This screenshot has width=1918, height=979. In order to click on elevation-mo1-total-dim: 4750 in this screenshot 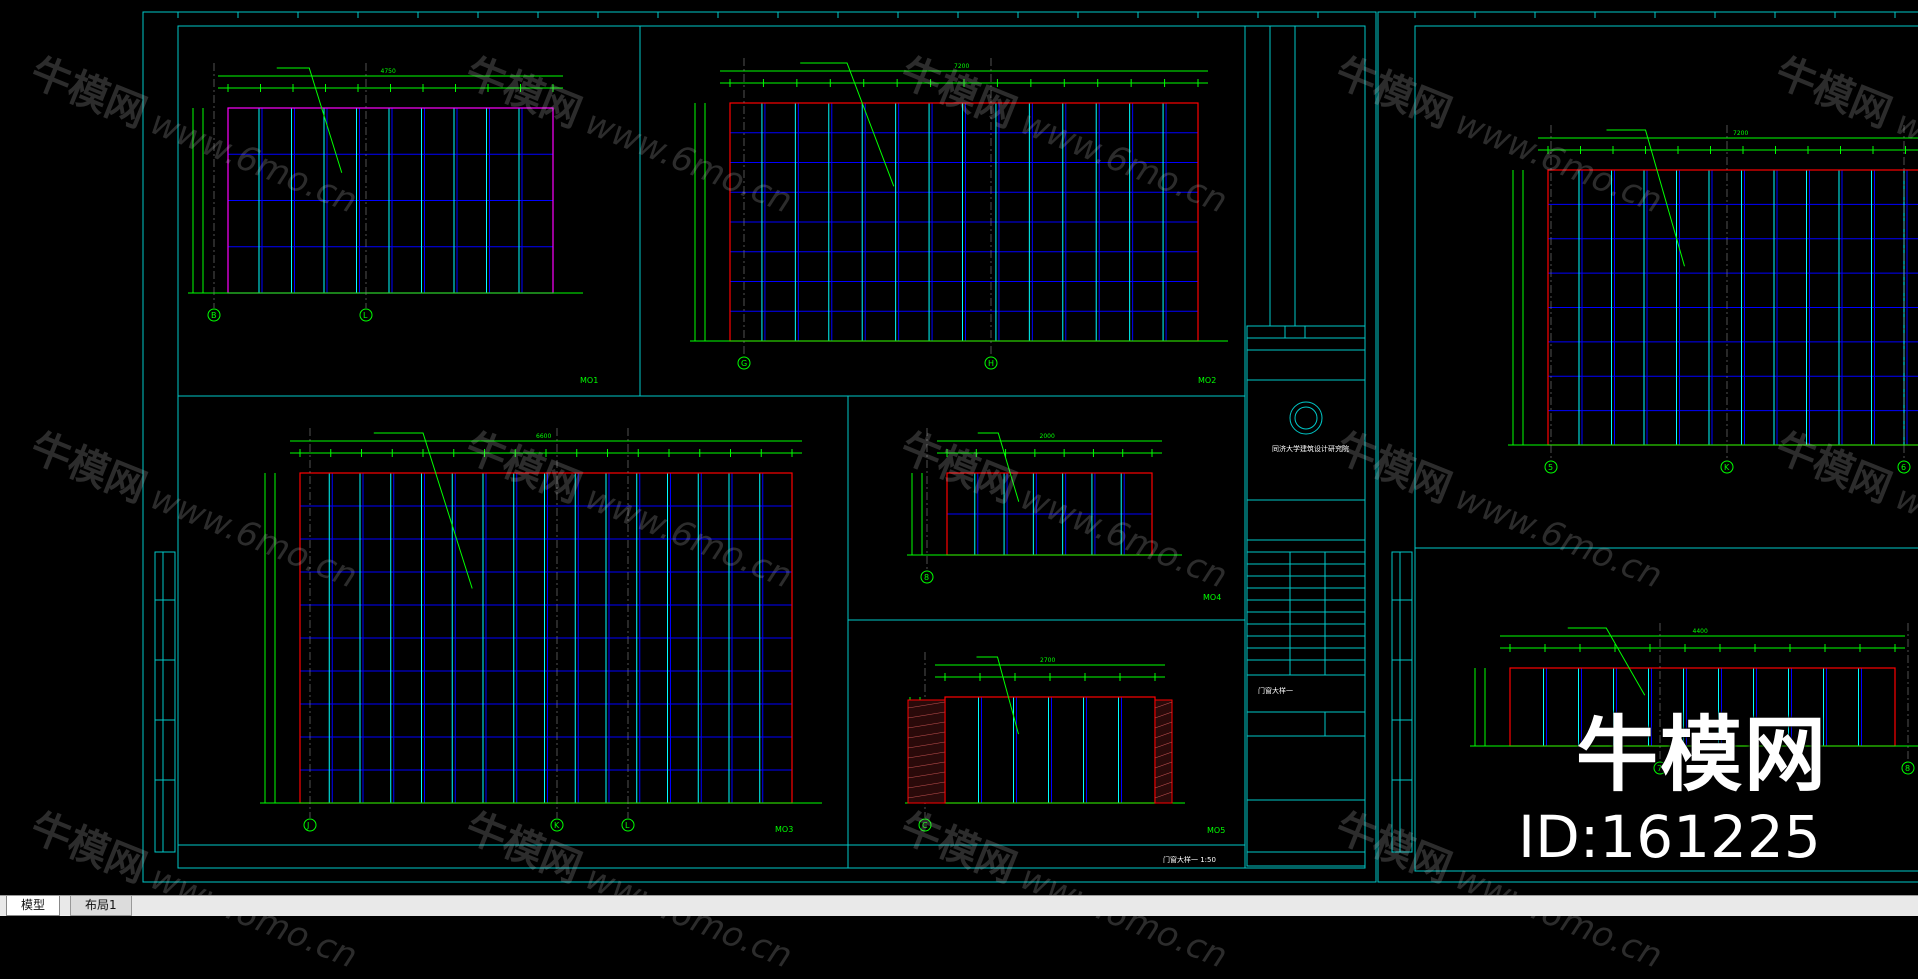, I will do `click(388, 71)`.